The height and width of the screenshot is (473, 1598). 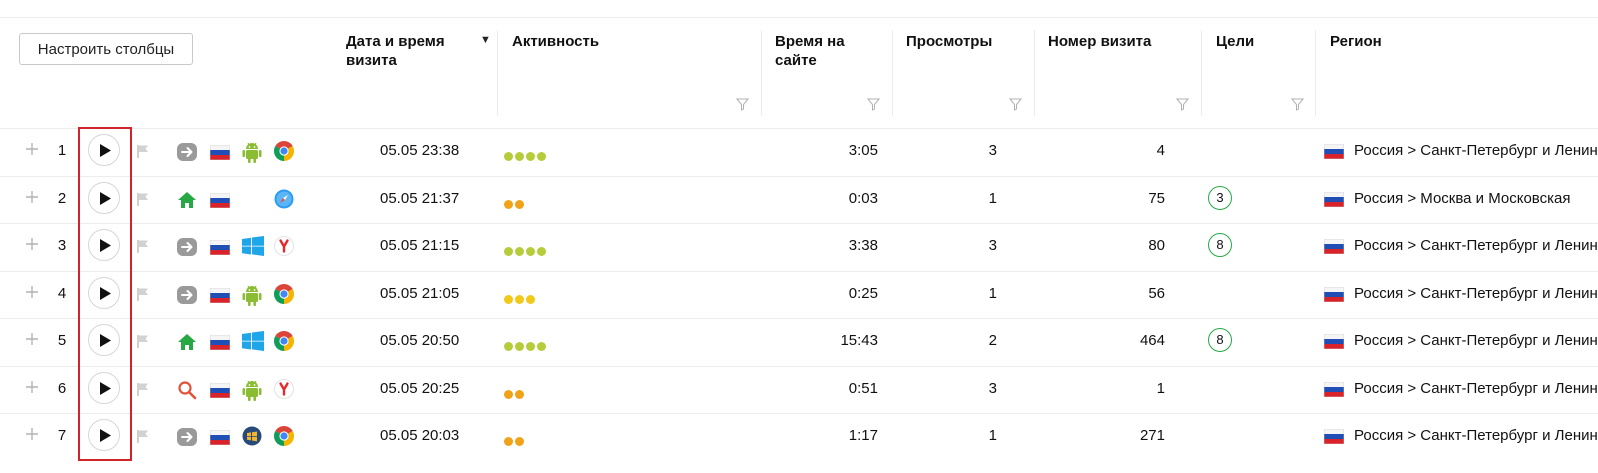 What do you see at coordinates (1182, 104) in the screenshot?
I see `visit-number-filter-icon` at bounding box center [1182, 104].